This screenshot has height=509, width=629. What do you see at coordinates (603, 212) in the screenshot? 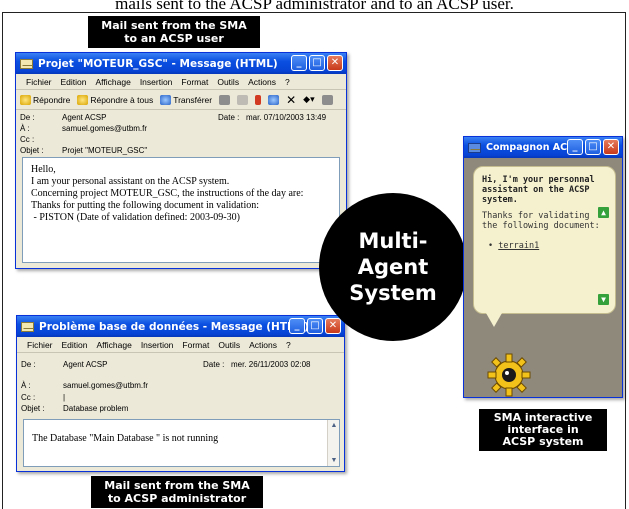
I see `scroll-up-arrow-icon: ▲` at bounding box center [603, 212].